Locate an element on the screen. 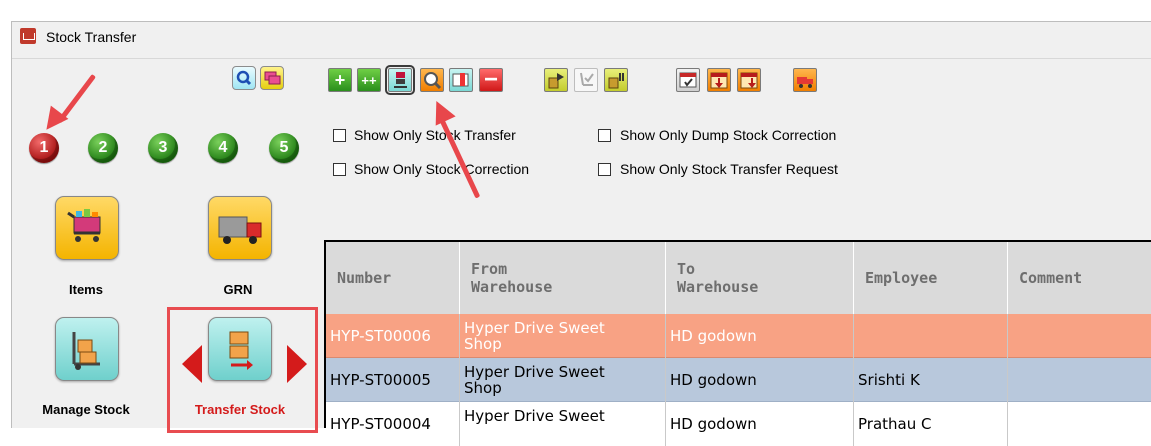  show-only-stock-correction-checkbox is located at coordinates (339, 169).